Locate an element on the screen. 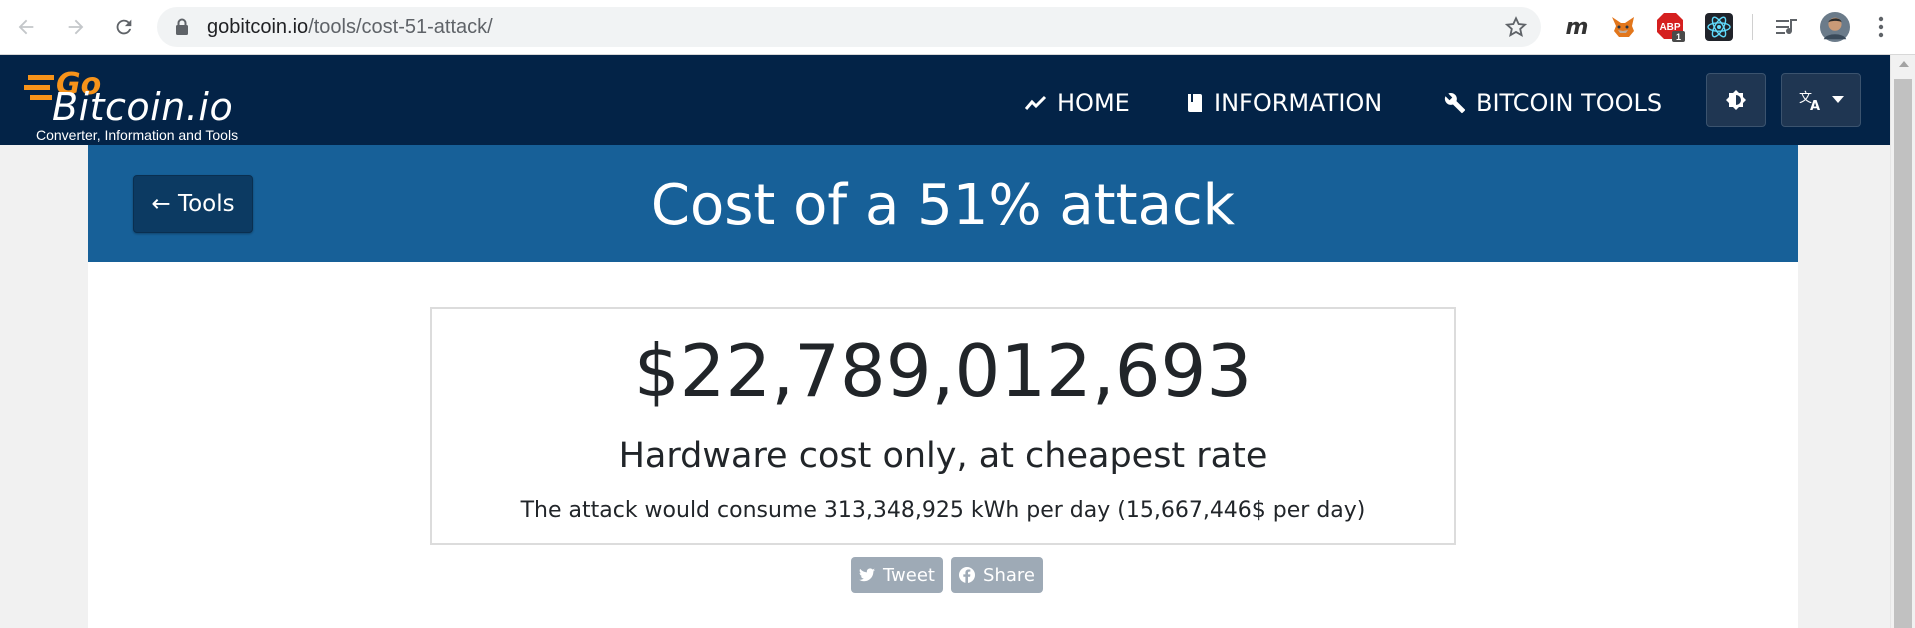 The height and width of the screenshot is (628, 1915). react-extension-icon is located at coordinates (1719, 27).